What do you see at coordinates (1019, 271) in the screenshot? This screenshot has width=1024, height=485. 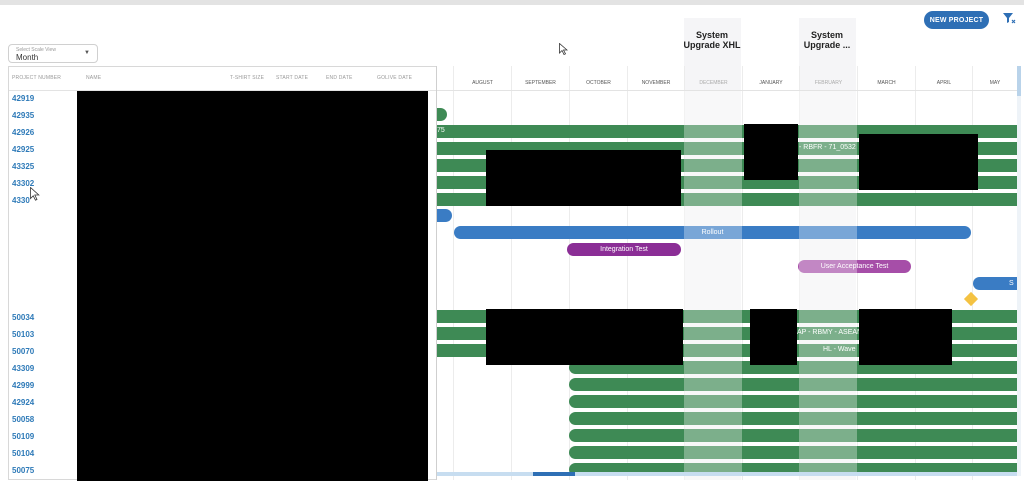 I see `vertical-scrollbar` at bounding box center [1019, 271].